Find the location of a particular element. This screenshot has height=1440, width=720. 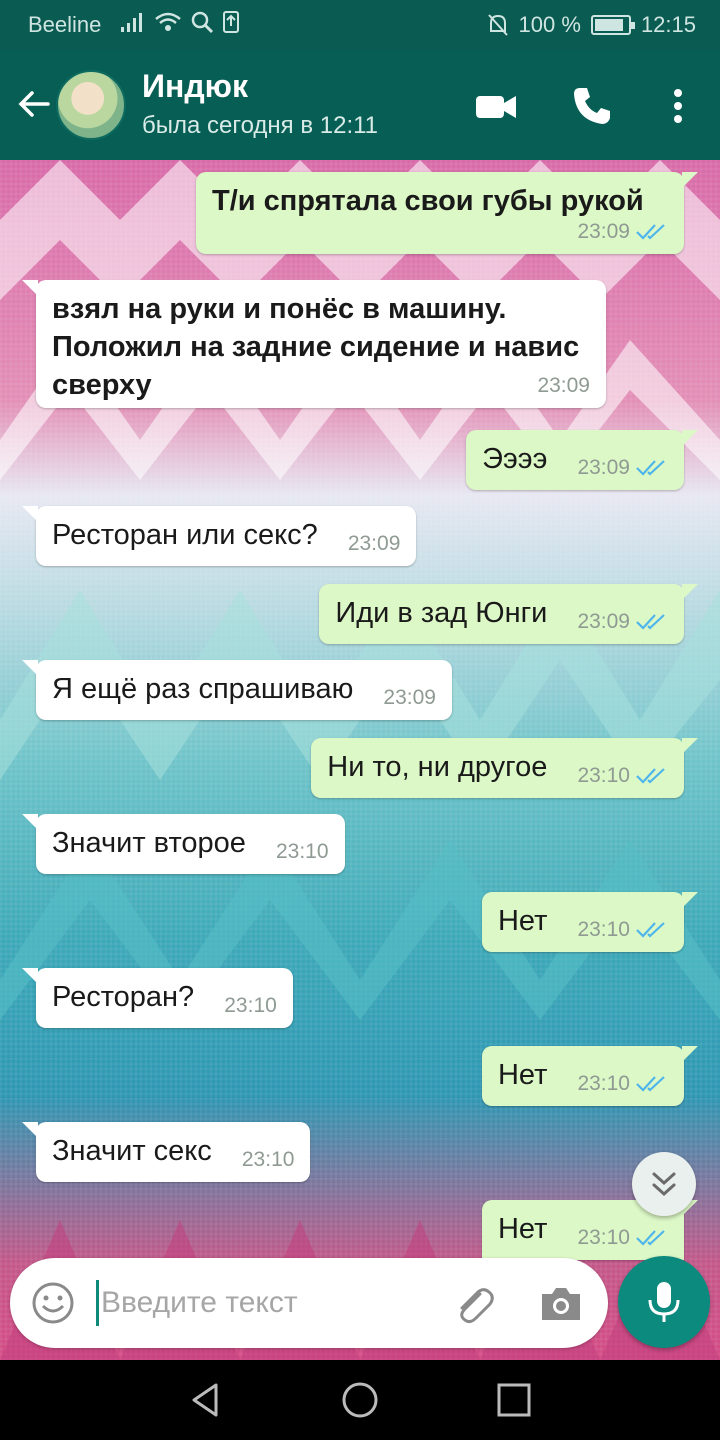

message-bubble: Значит секс 23:10 is located at coordinates (166, 1152).